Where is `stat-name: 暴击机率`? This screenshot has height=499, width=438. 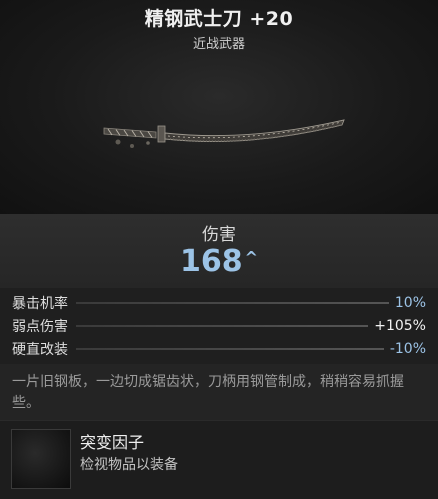 stat-name: 暴击机率 is located at coordinates (40, 304).